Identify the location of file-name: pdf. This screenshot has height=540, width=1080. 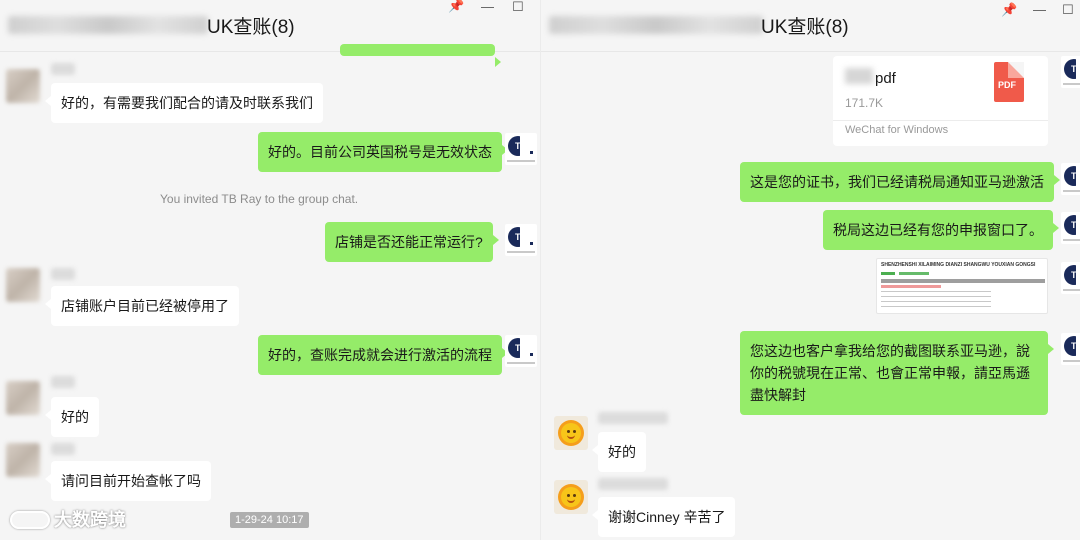
(885, 78).